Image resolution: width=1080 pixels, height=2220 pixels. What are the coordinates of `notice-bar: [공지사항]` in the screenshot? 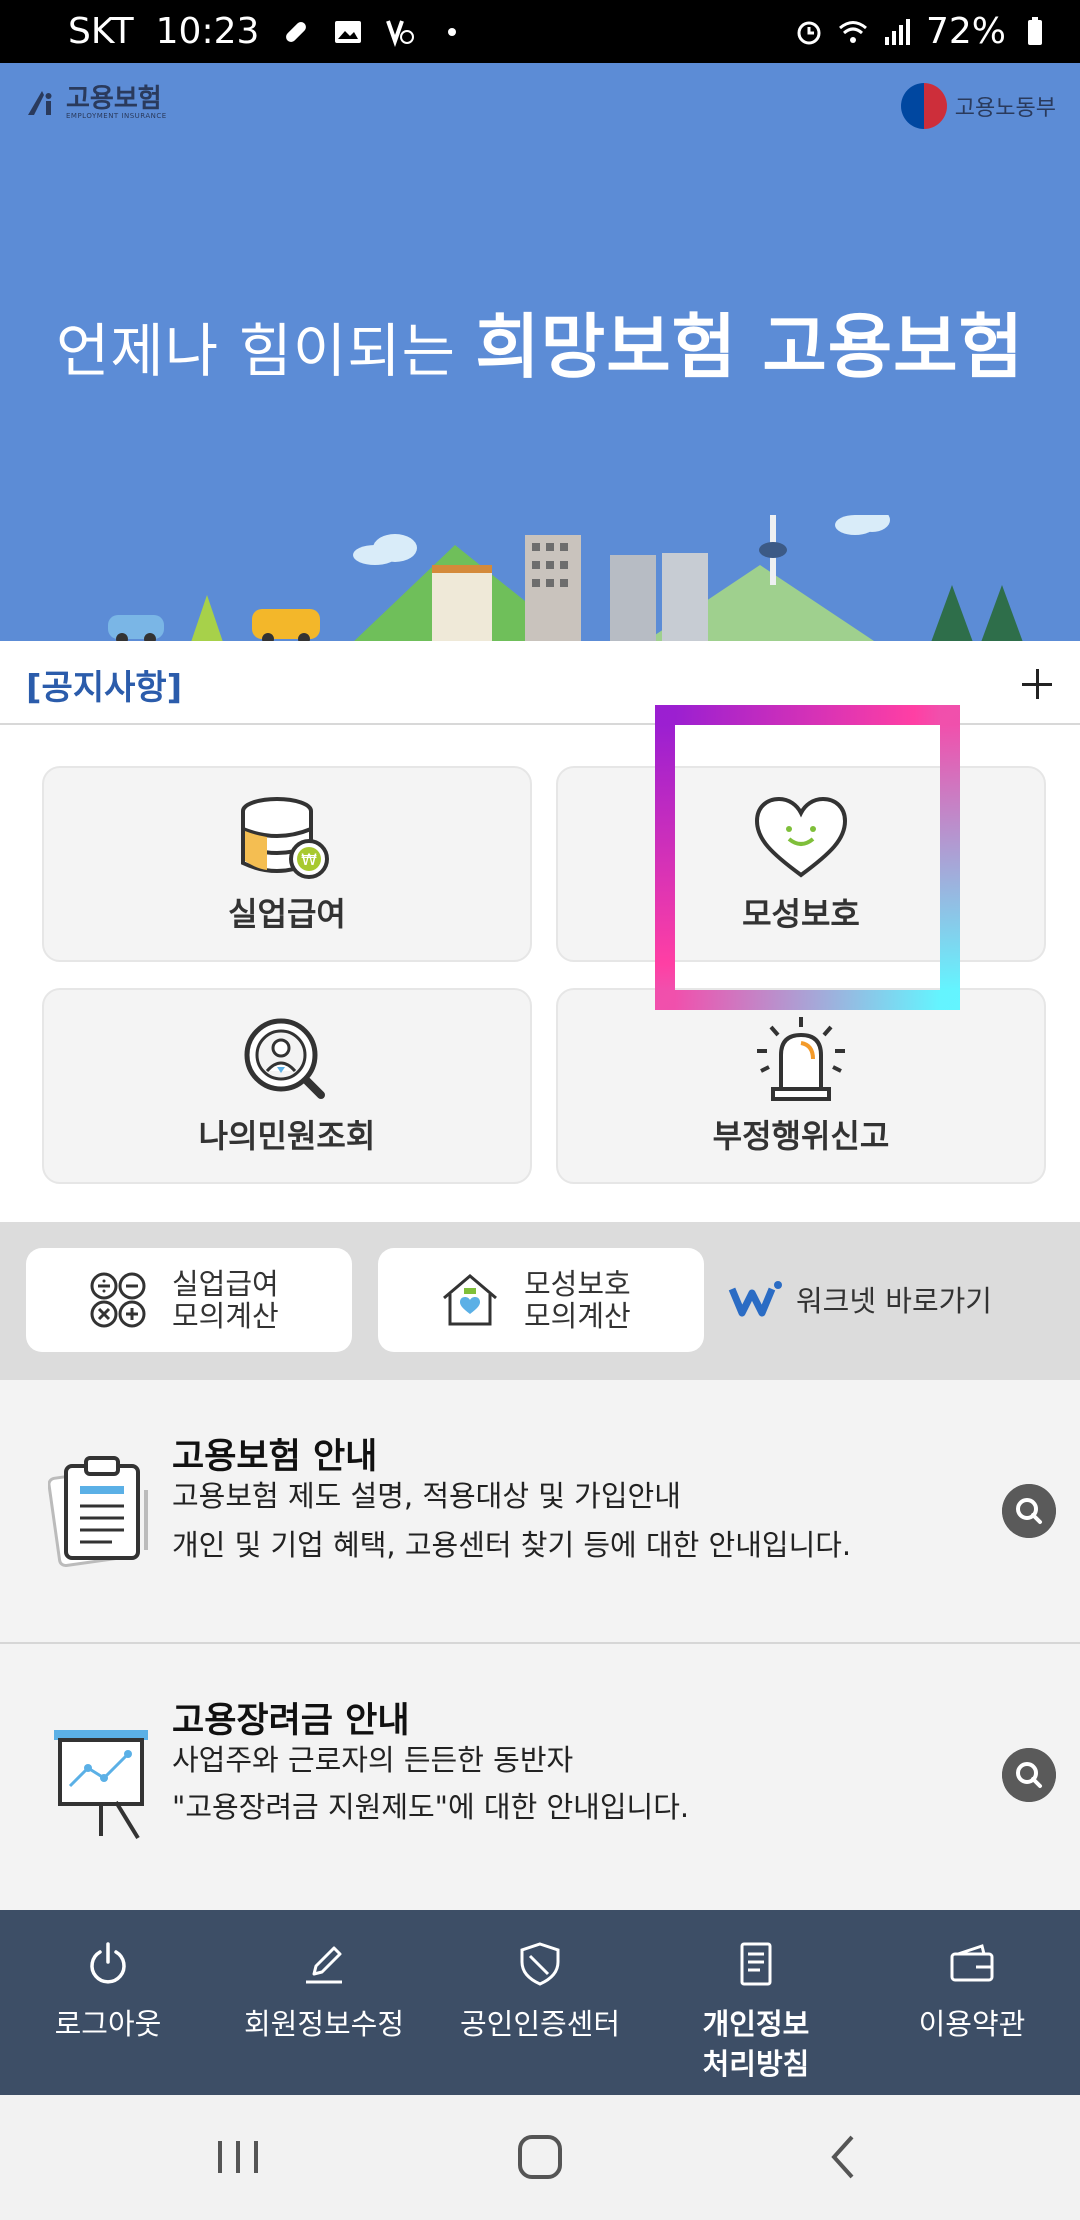 It's located at (540, 685).